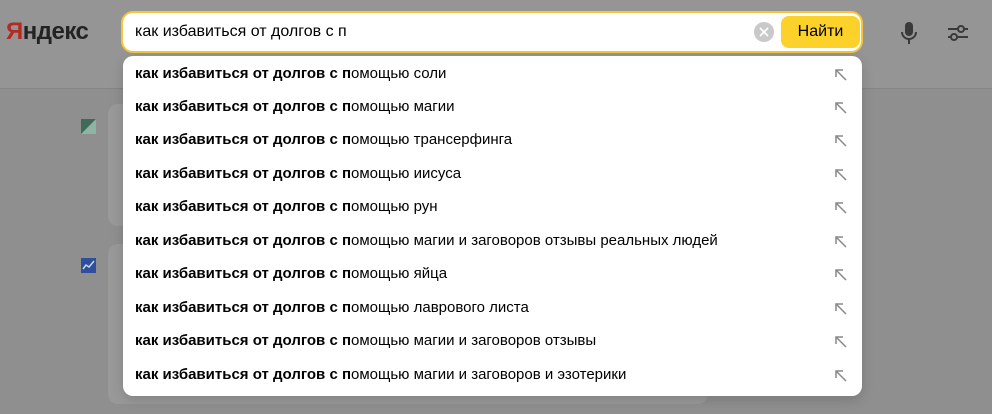 This screenshot has width=992, height=414. I want to click on suggestion-completion: омощью яйца, so click(399, 273).